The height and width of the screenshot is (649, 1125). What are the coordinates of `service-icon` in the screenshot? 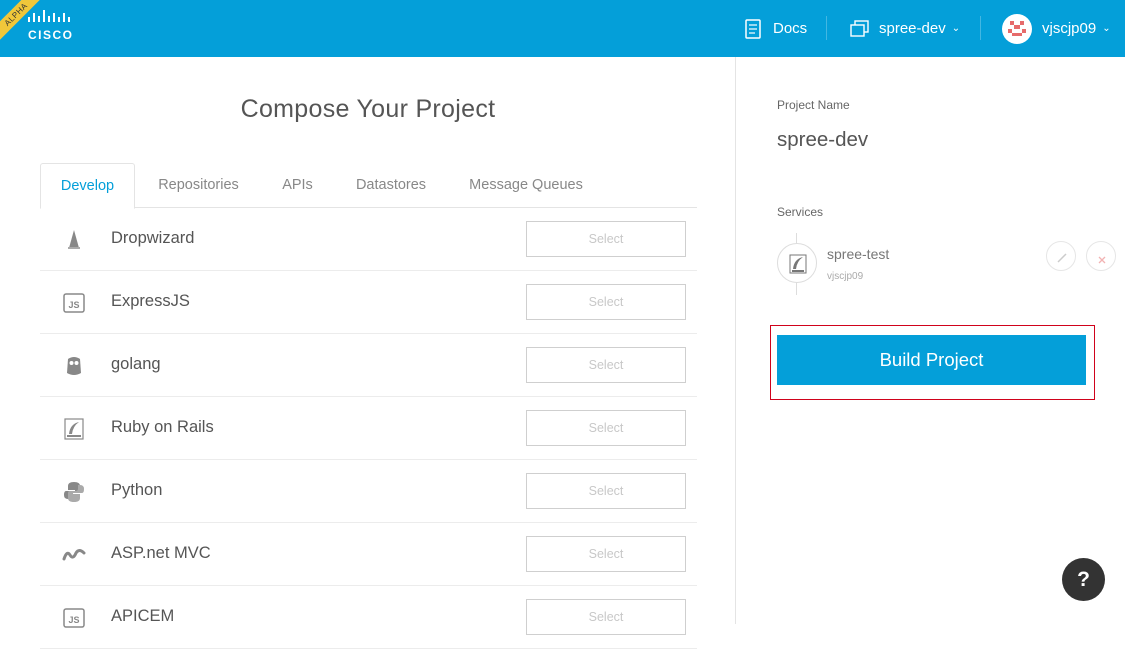 It's located at (797, 263).